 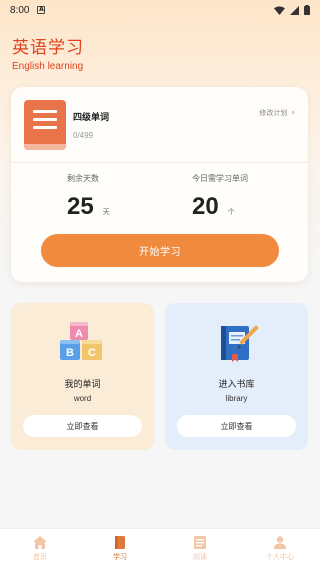 I want to click on book-icon, so click(x=120, y=542).